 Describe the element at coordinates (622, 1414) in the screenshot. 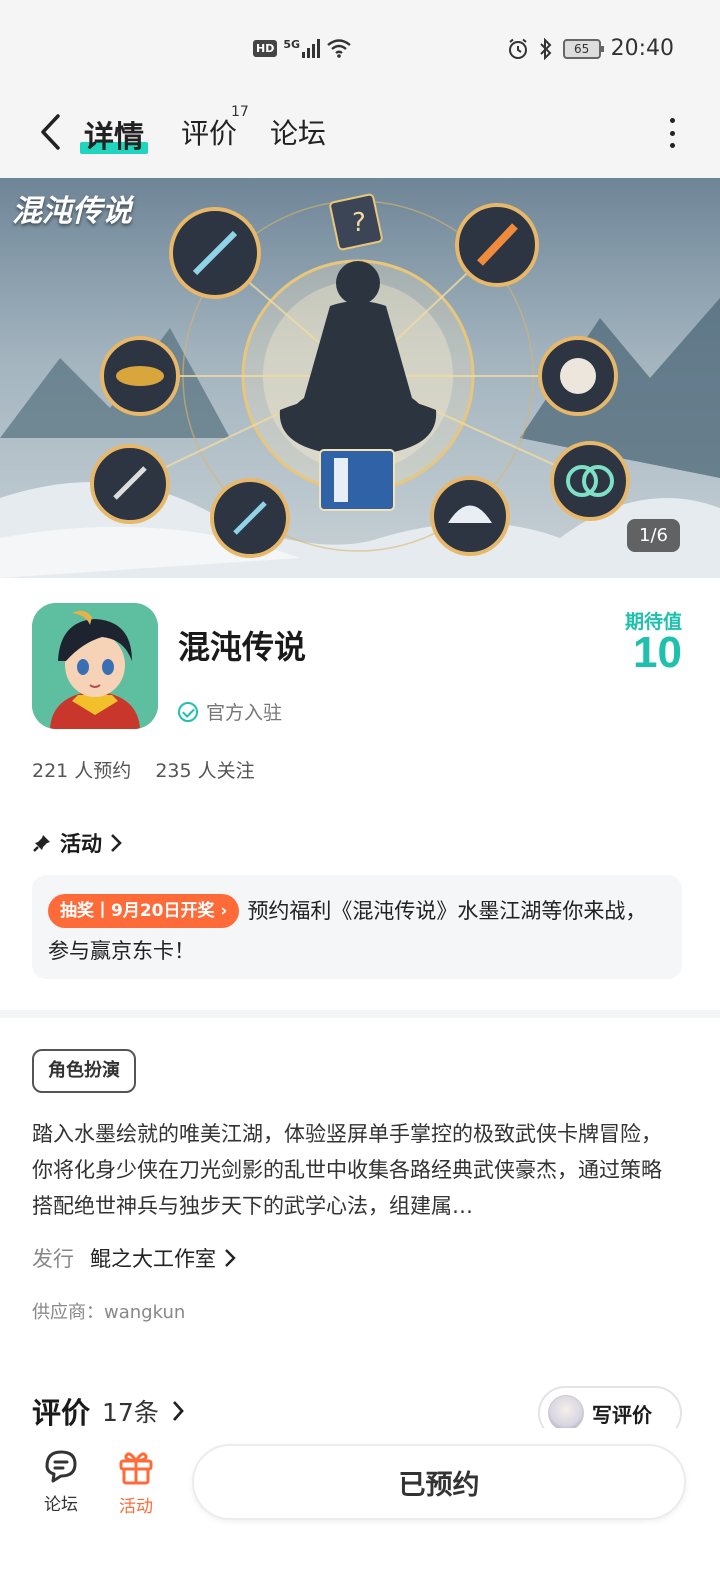

I see `write-review-label: 写评价` at that location.